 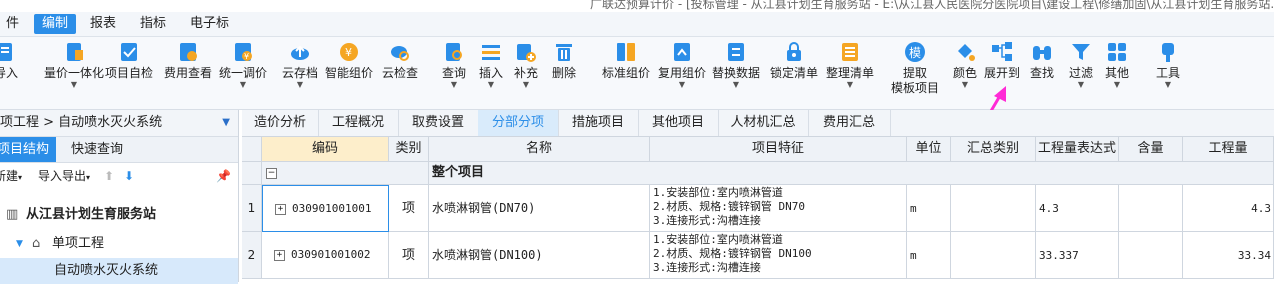 I want to click on menu-file: 件, so click(x=13, y=24).